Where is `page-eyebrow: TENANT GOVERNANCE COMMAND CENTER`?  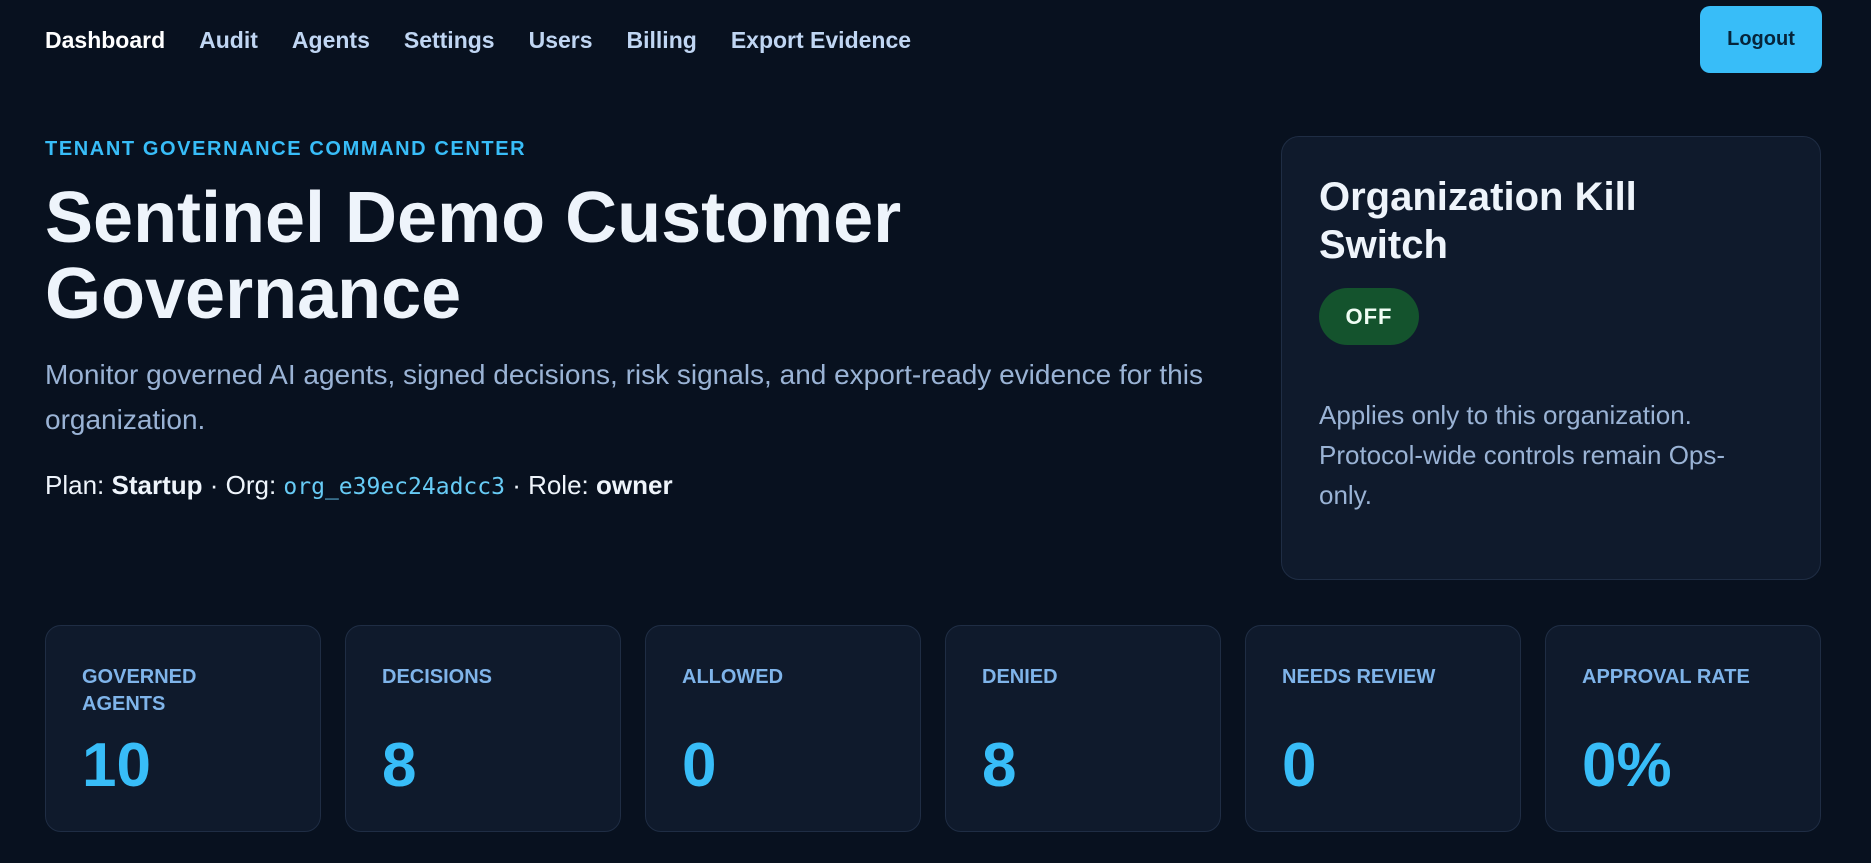
page-eyebrow: TENANT GOVERNANCE COMMAND CENTER is located at coordinates (286, 149).